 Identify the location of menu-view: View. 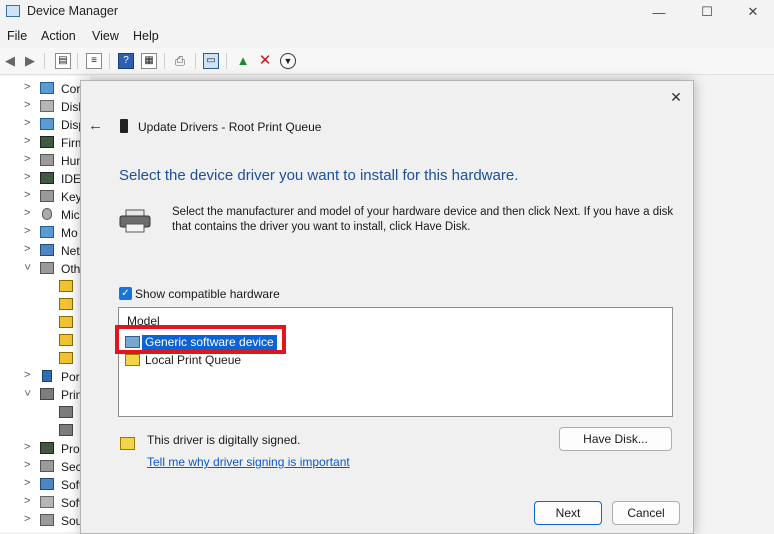
(105, 36).